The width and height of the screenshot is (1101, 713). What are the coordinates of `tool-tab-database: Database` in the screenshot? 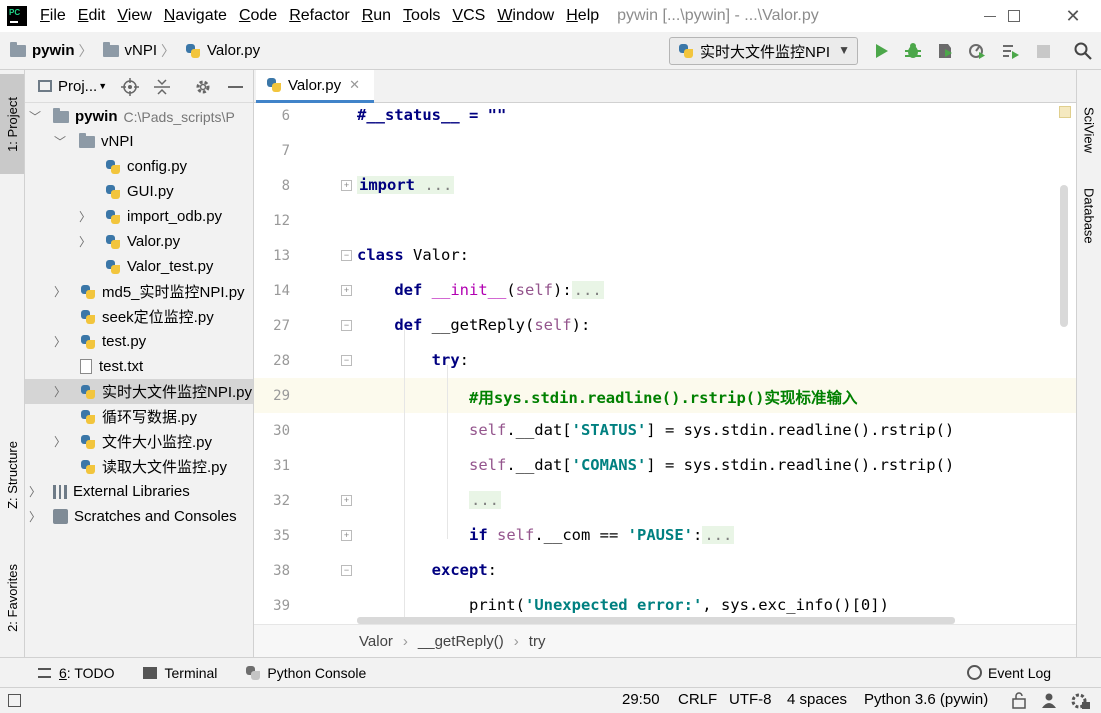 It's located at (1089, 216).